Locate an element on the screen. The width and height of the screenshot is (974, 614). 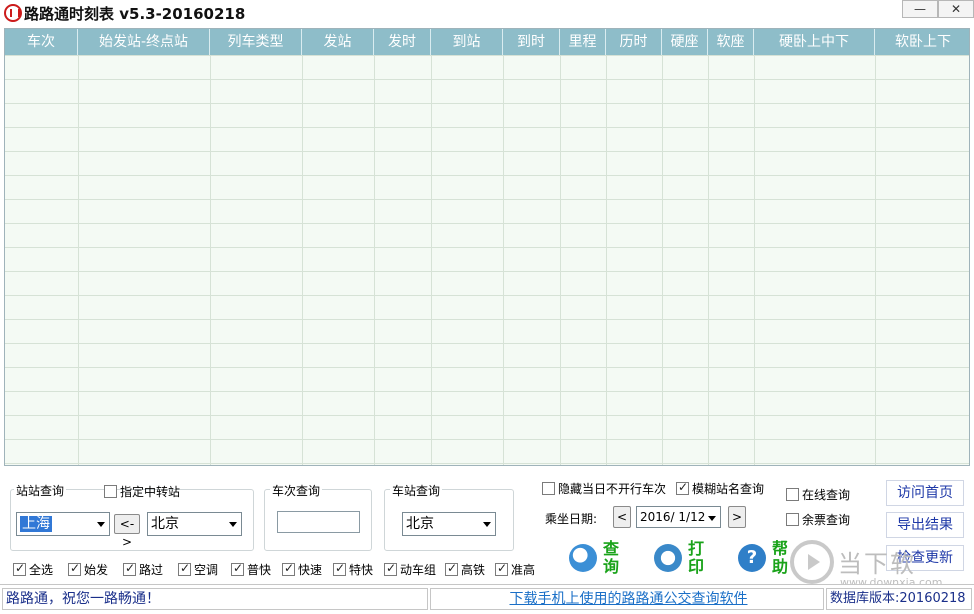
search-icon is located at coordinates (583, 558).